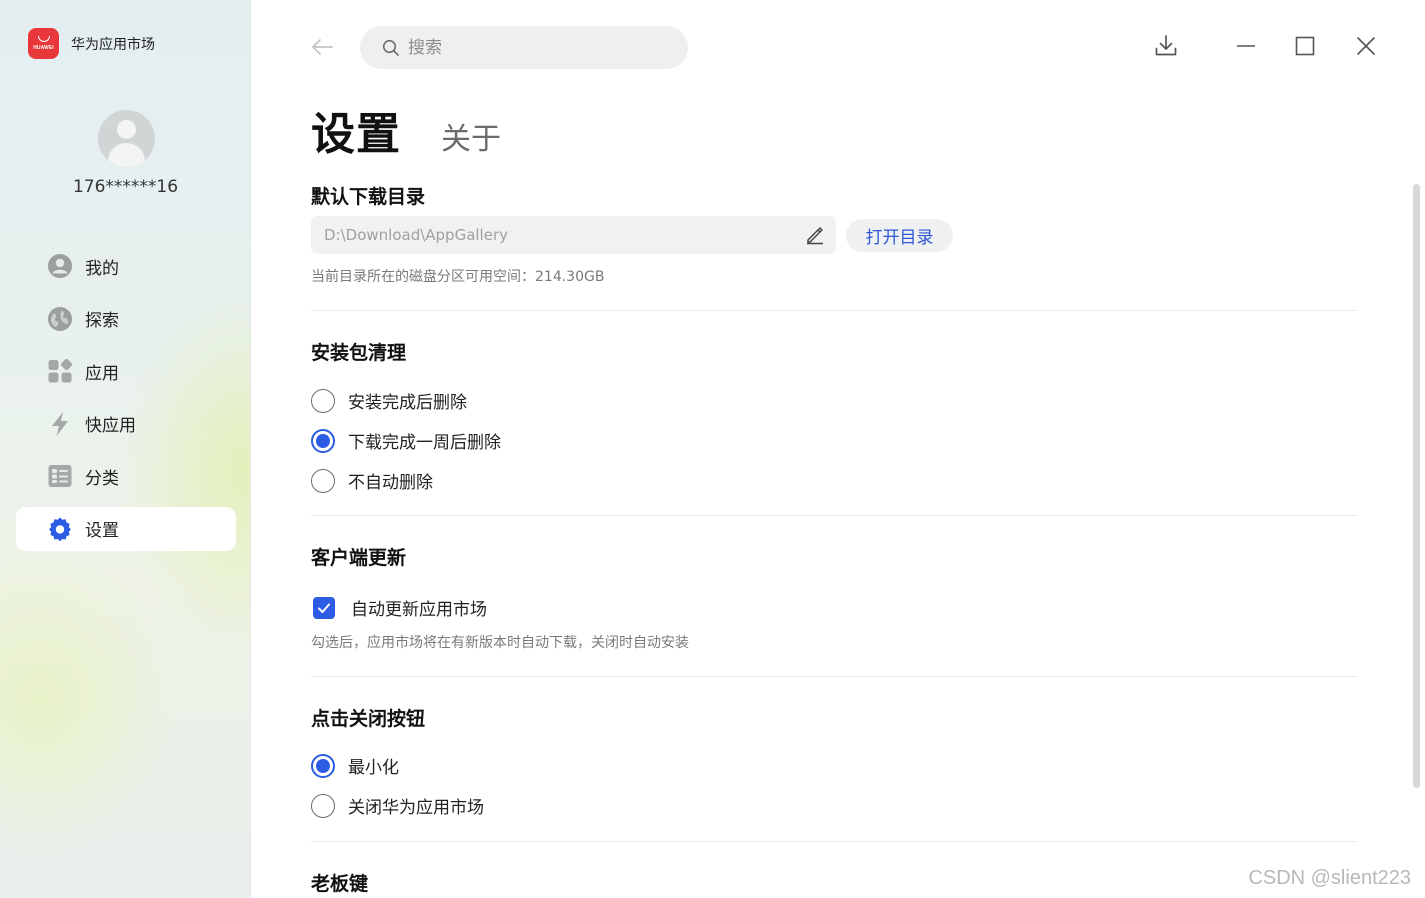  I want to click on edit-pencil-icon, so click(815, 235).